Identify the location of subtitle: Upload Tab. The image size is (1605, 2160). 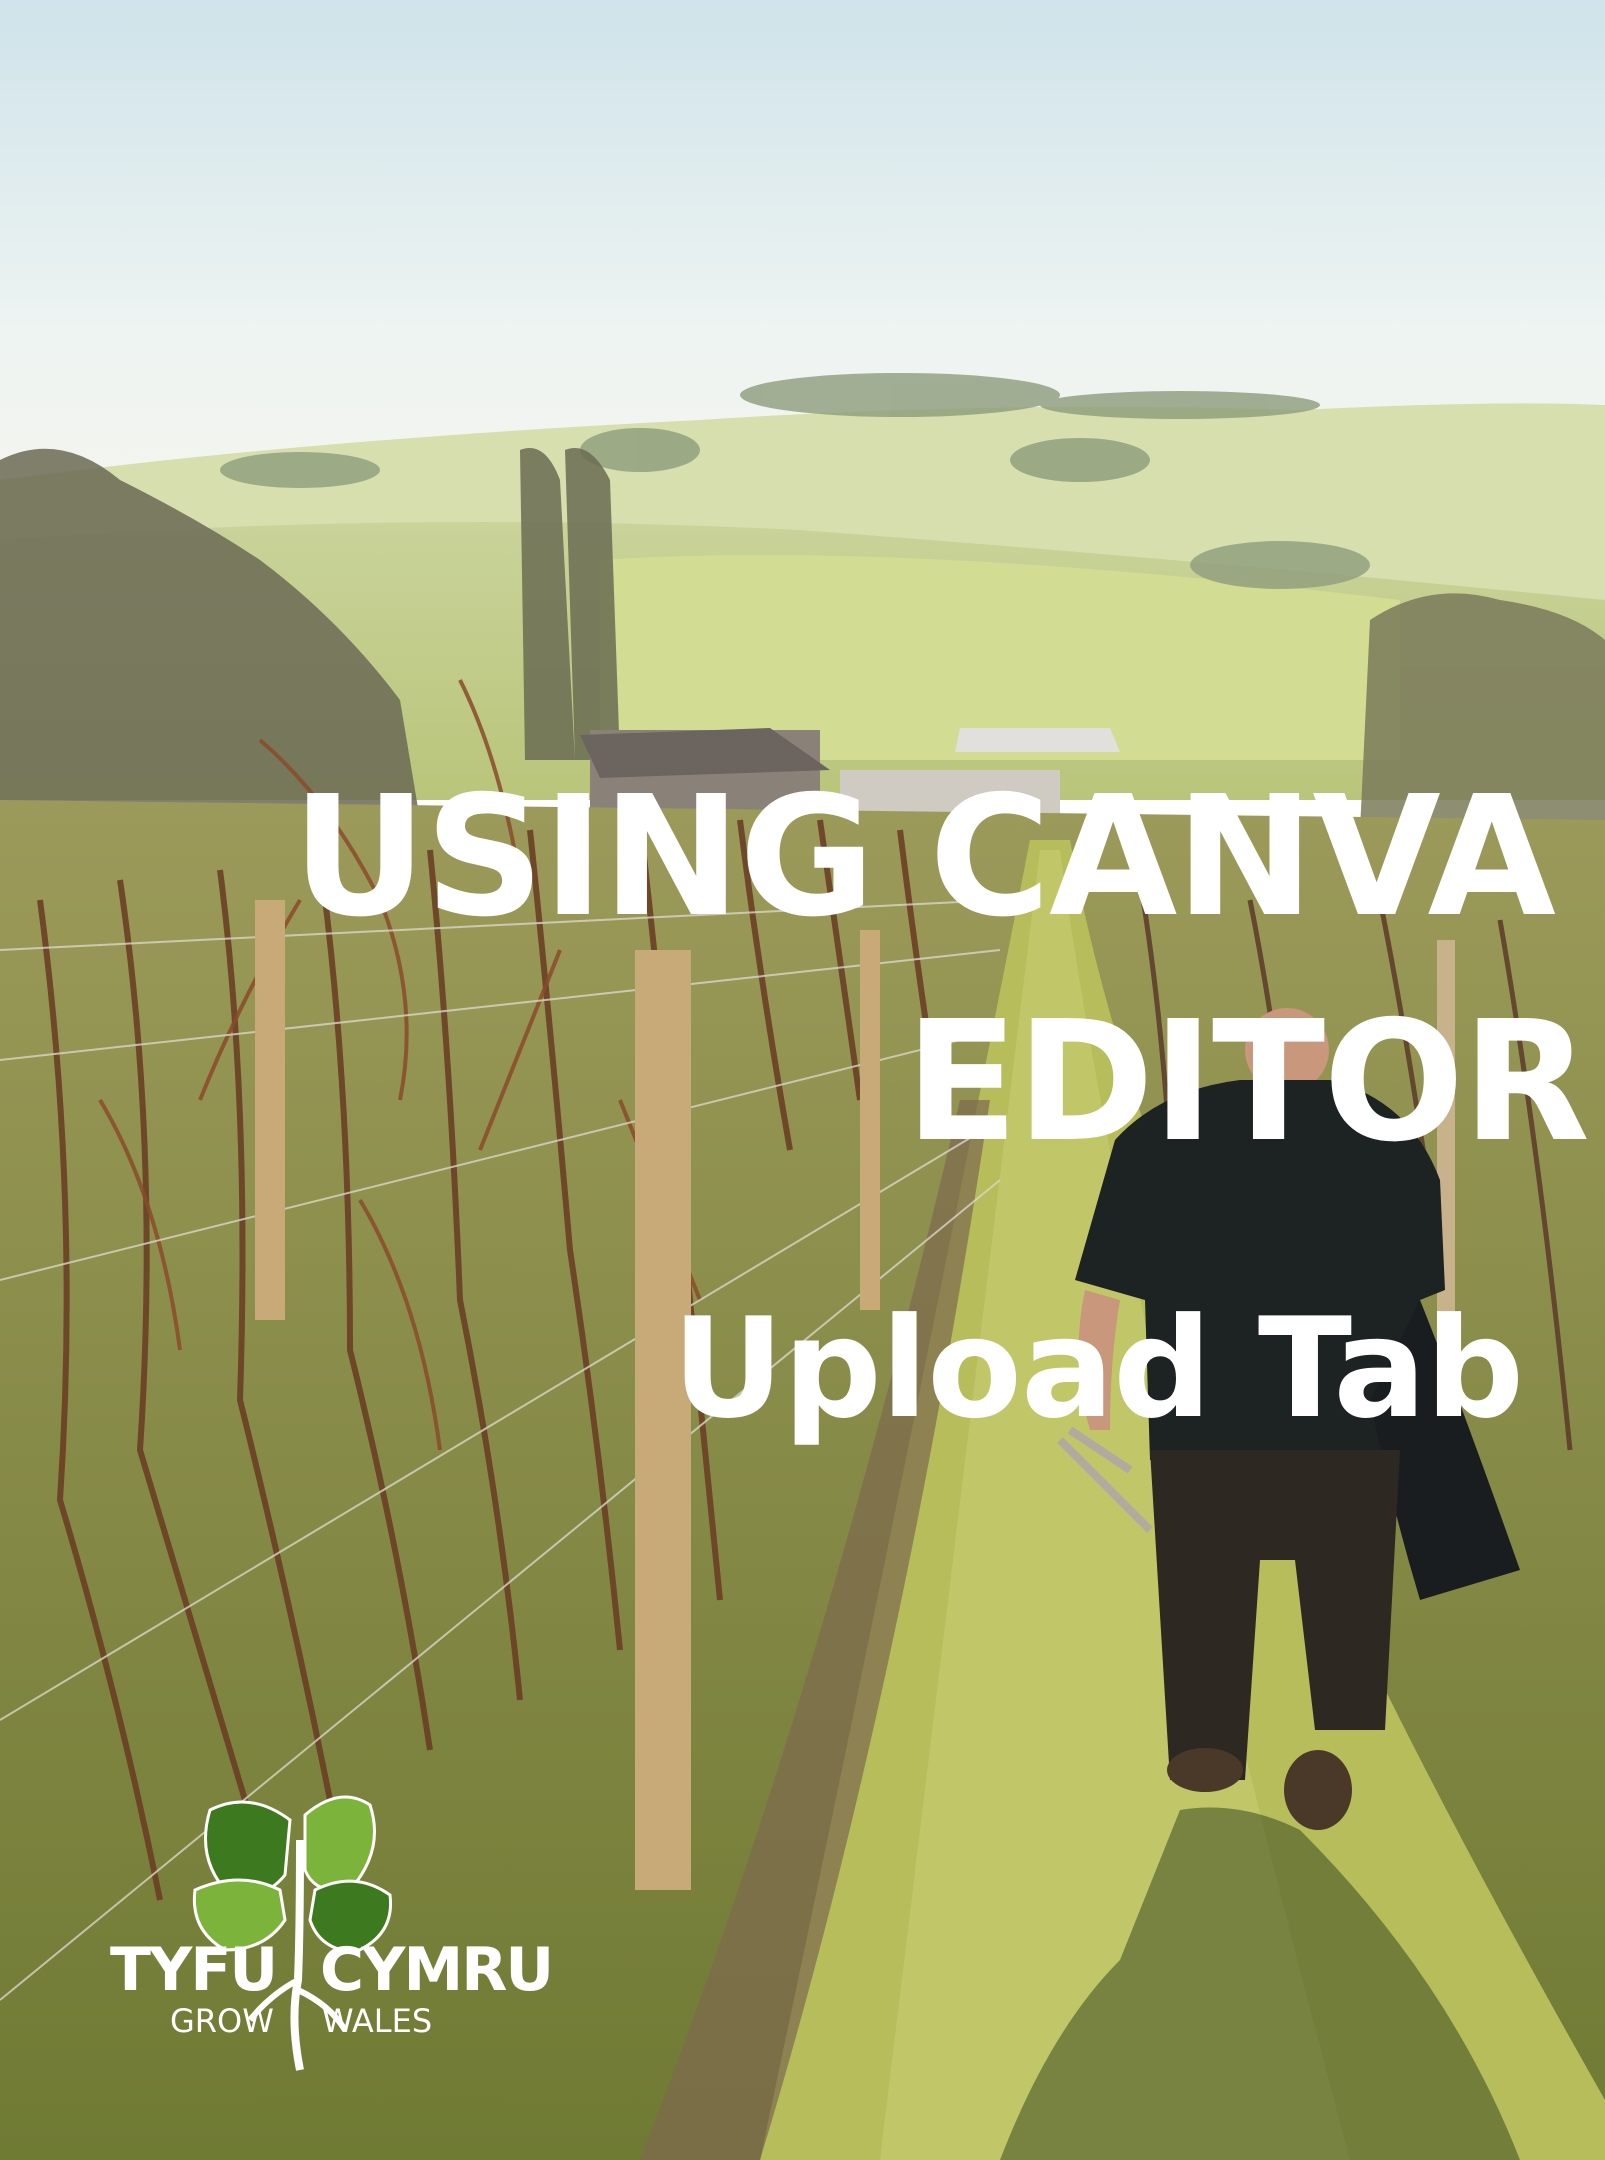
(1098, 1368).